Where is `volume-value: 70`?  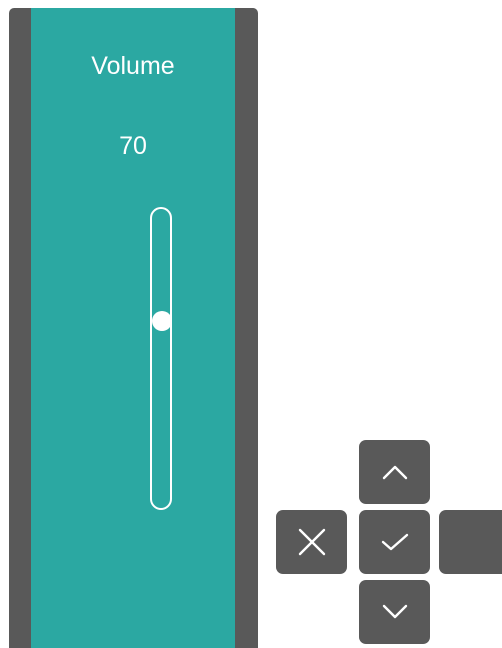
volume-value: 70 is located at coordinates (133, 146).